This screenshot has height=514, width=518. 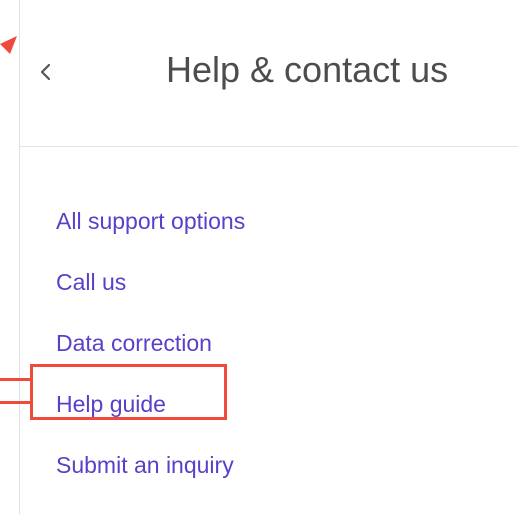 What do you see at coordinates (269, 146) in the screenshot?
I see `header-divider` at bounding box center [269, 146].